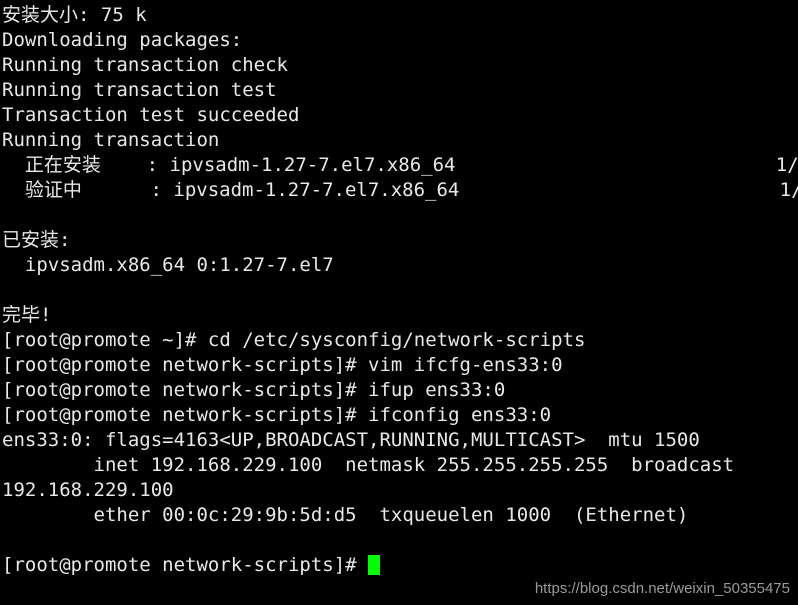 The height and width of the screenshot is (605, 798). Describe the element at coordinates (151, 115) in the screenshot. I see `terminal-line: Transaction test succeeded` at that location.